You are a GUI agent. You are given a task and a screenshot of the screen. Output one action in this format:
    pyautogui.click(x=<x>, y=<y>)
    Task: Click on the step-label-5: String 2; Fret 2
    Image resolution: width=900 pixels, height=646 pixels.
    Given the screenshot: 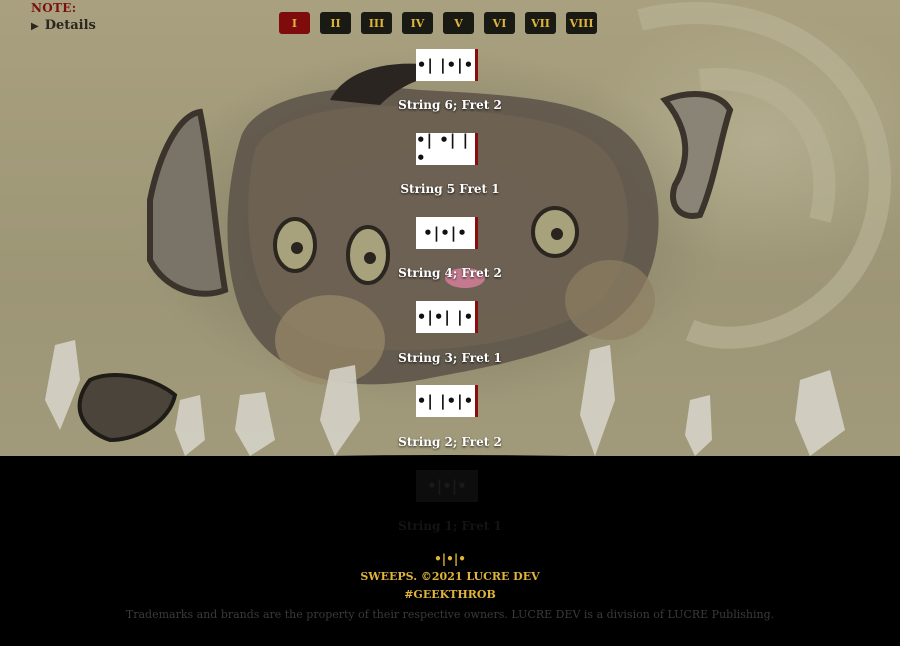 What is the action you would take?
    pyautogui.click(x=450, y=442)
    